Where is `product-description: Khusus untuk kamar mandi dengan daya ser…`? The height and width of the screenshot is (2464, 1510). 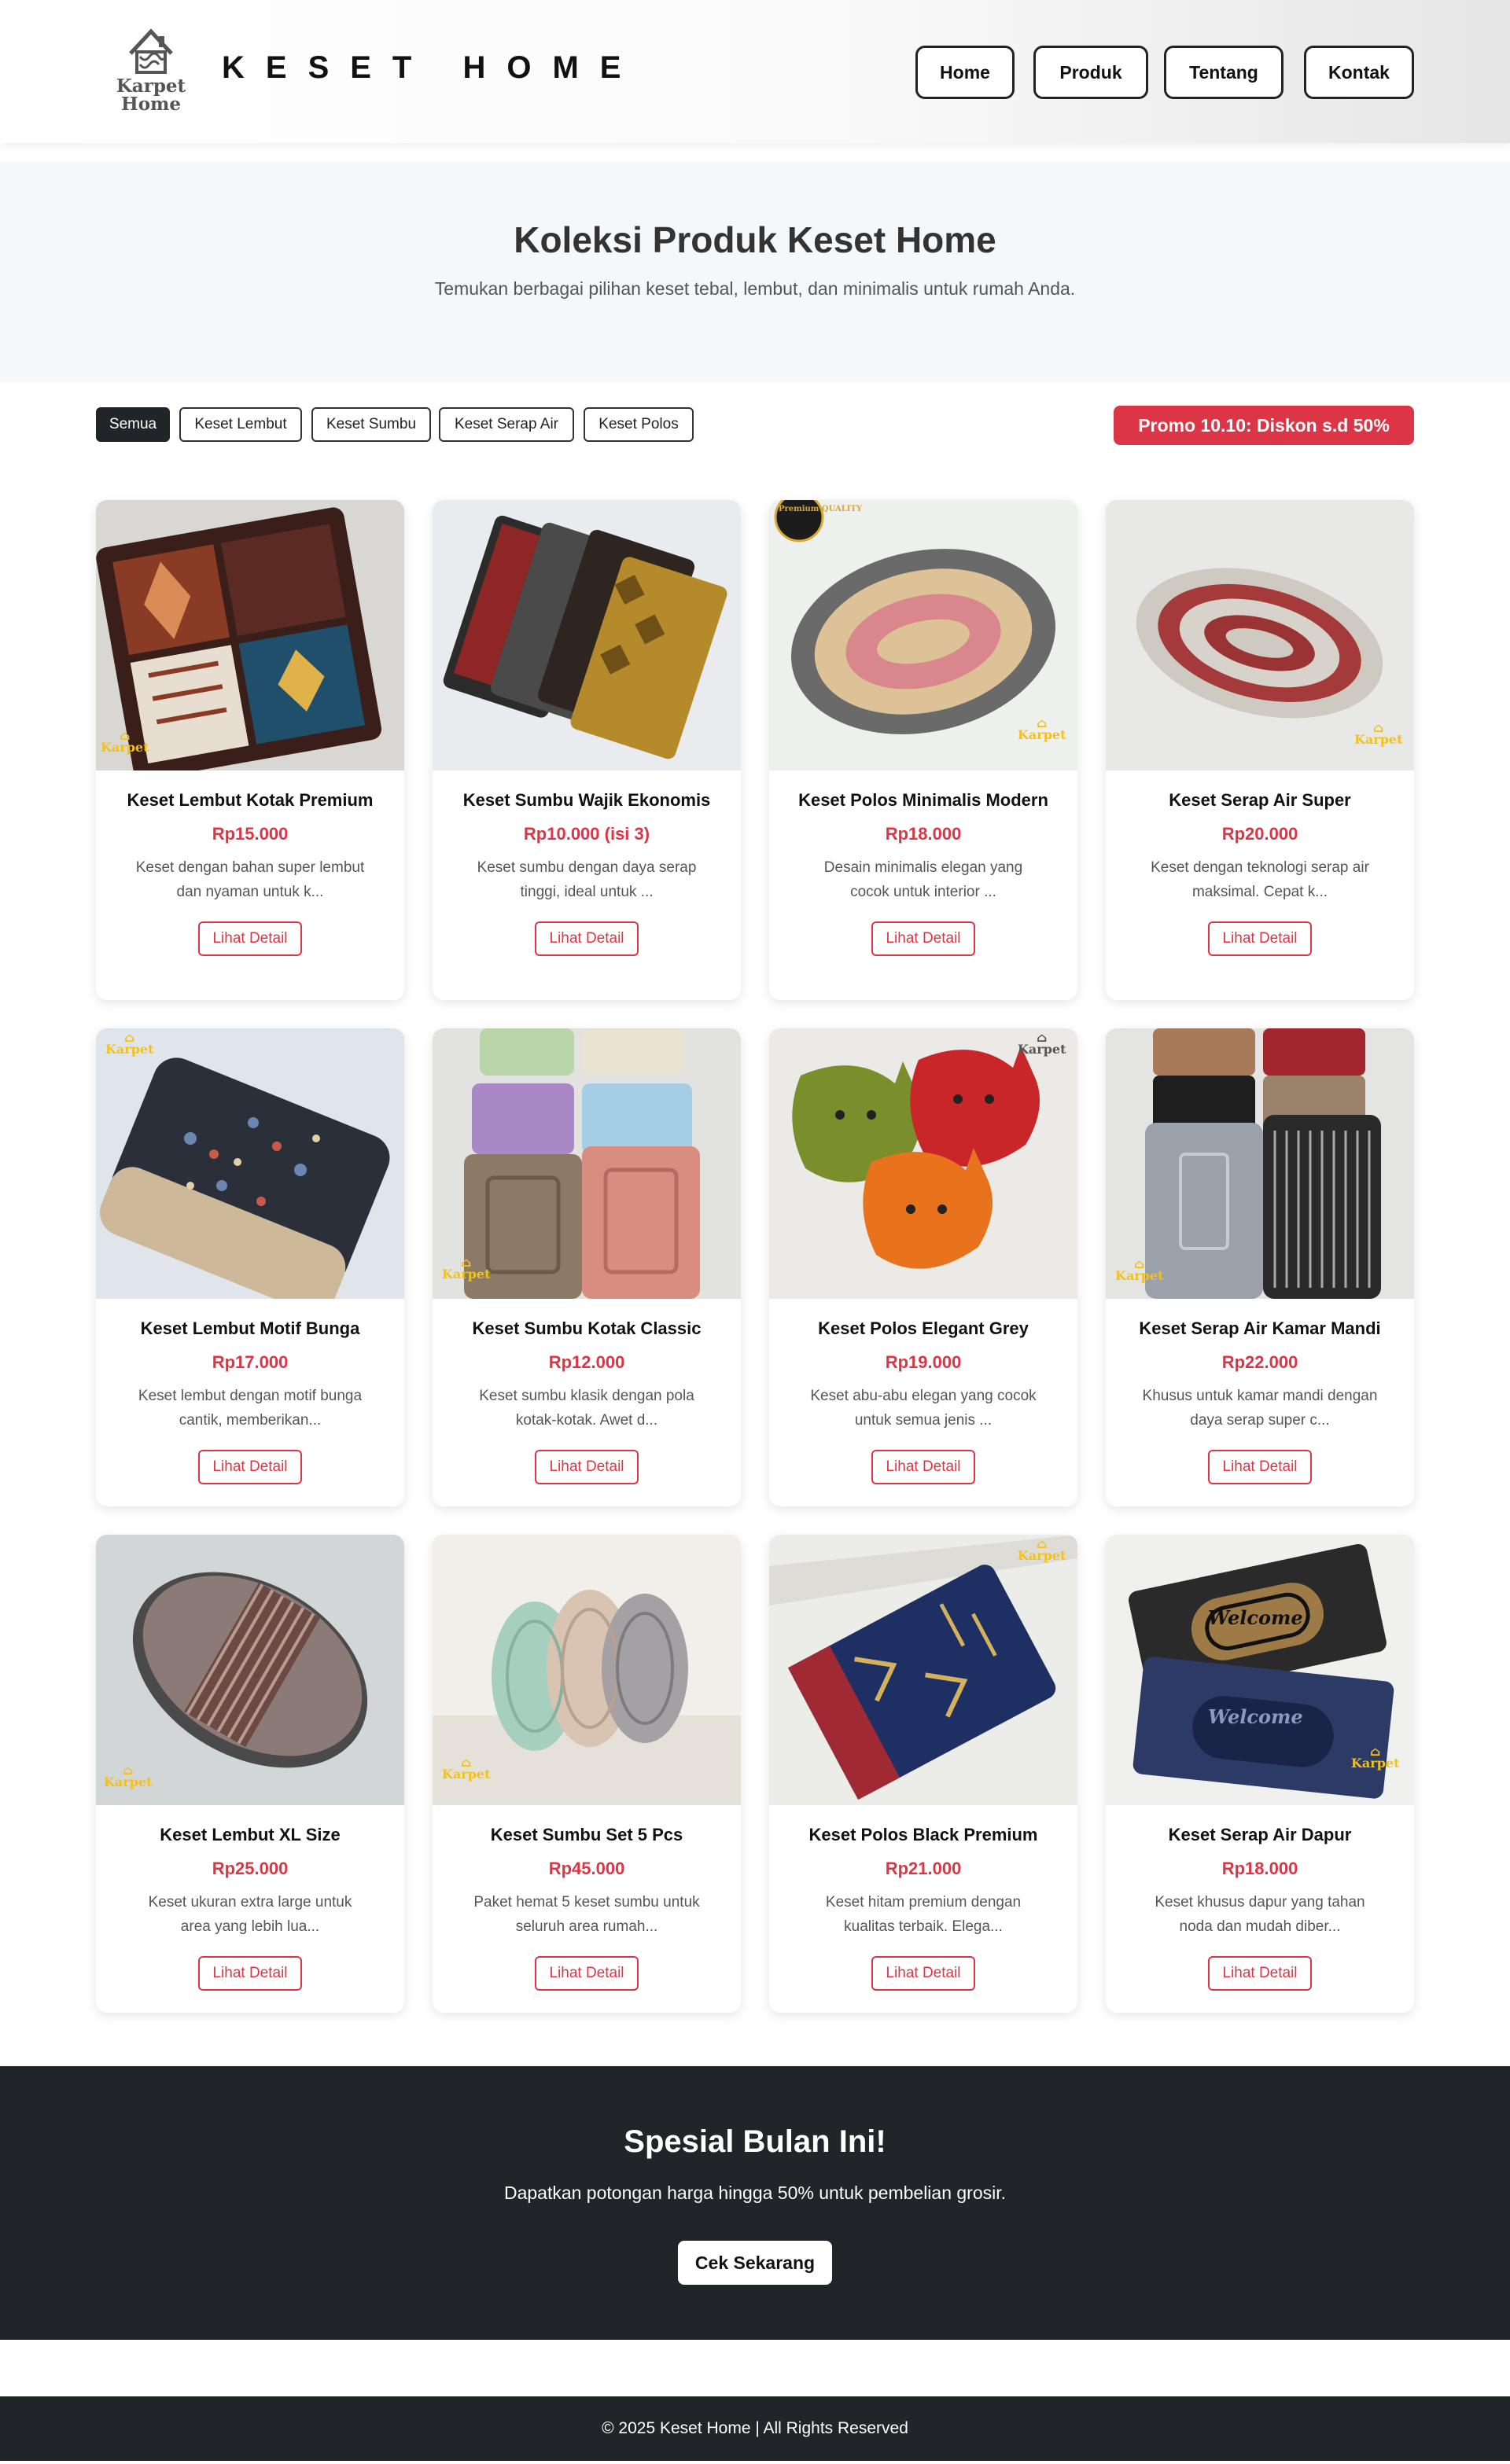
product-description: Khusus untuk kamar mandi dengan daya ser… is located at coordinates (1260, 1408).